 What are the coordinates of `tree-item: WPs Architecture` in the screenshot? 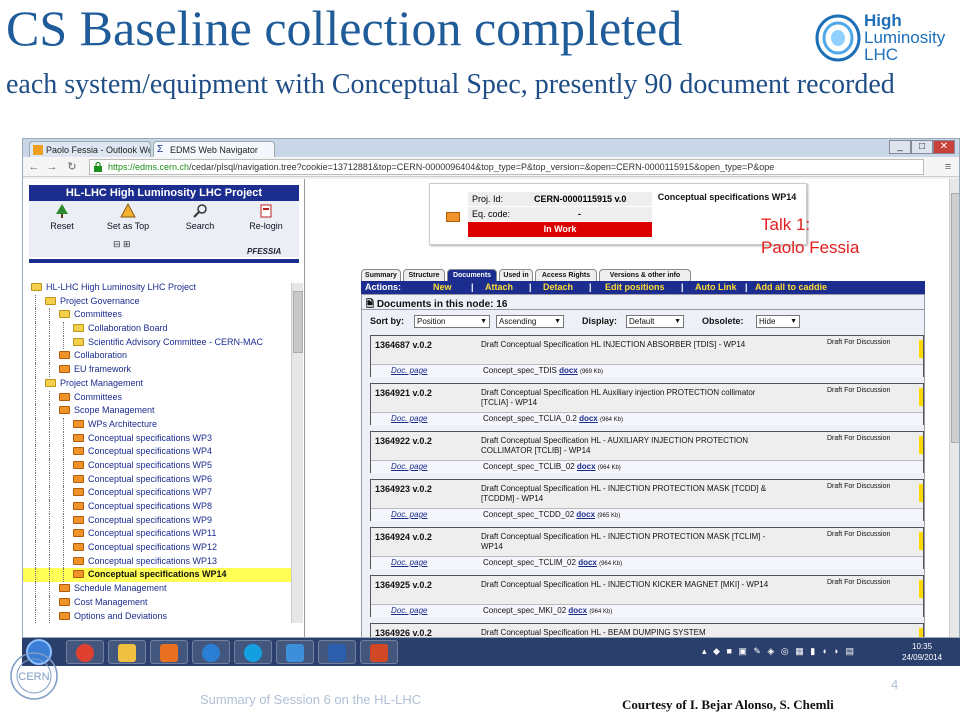 It's located at (158, 424).